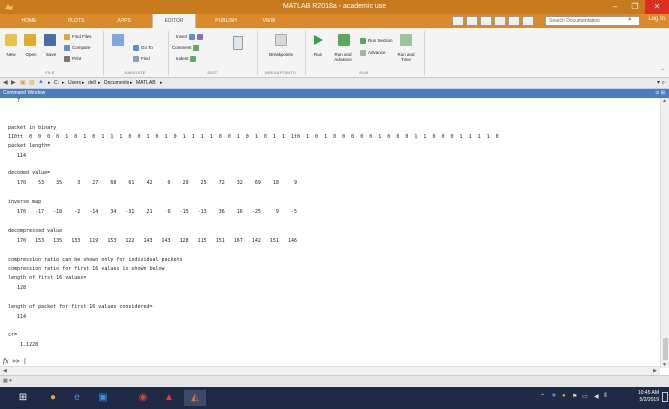 This screenshot has height=409, width=669. What do you see at coordinates (32, 128) in the screenshot?
I see `output-line: packet in binary` at bounding box center [32, 128].